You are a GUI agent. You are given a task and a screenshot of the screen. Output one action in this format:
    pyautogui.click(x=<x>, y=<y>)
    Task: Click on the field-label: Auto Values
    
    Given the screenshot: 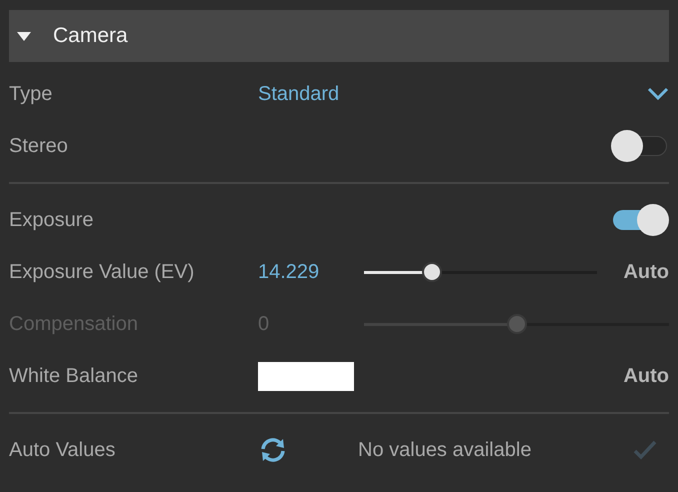 What is the action you would take?
    pyautogui.click(x=62, y=450)
    